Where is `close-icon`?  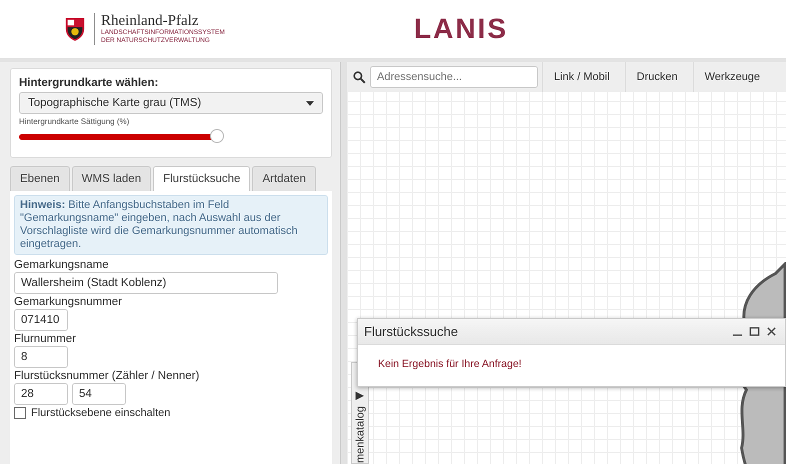 close-icon is located at coordinates (771, 331).